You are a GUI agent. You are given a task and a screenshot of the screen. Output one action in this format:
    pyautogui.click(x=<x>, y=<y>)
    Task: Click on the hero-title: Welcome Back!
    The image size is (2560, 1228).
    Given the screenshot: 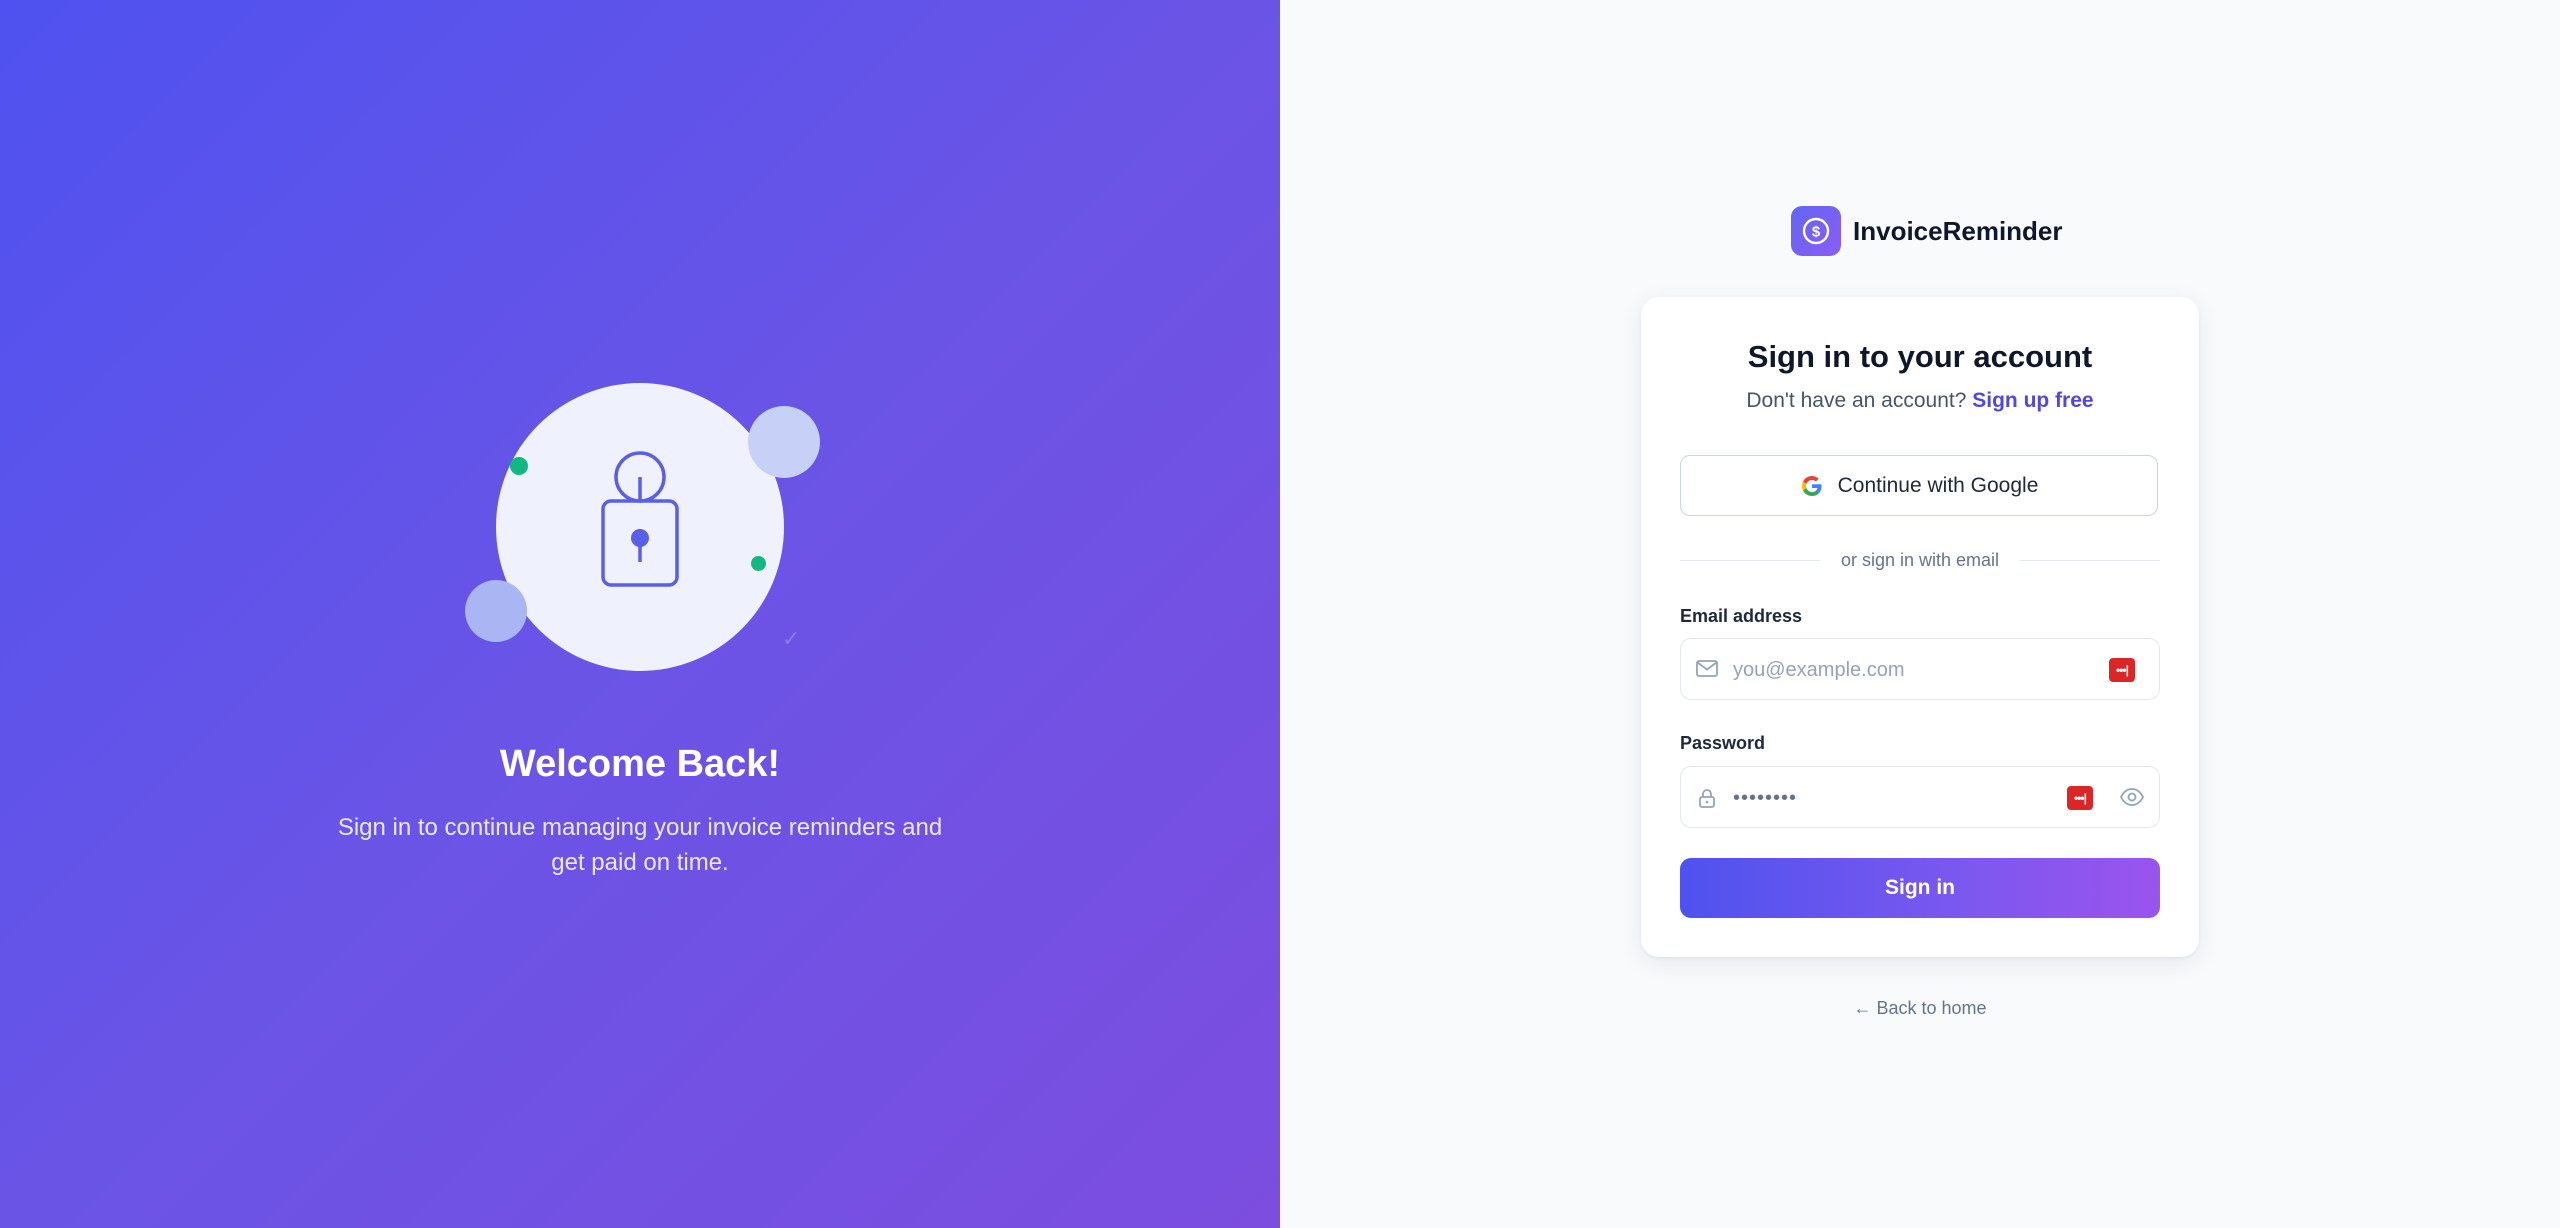 What is the action you would take?
    pyautogui.click(x=640, y=764)
    